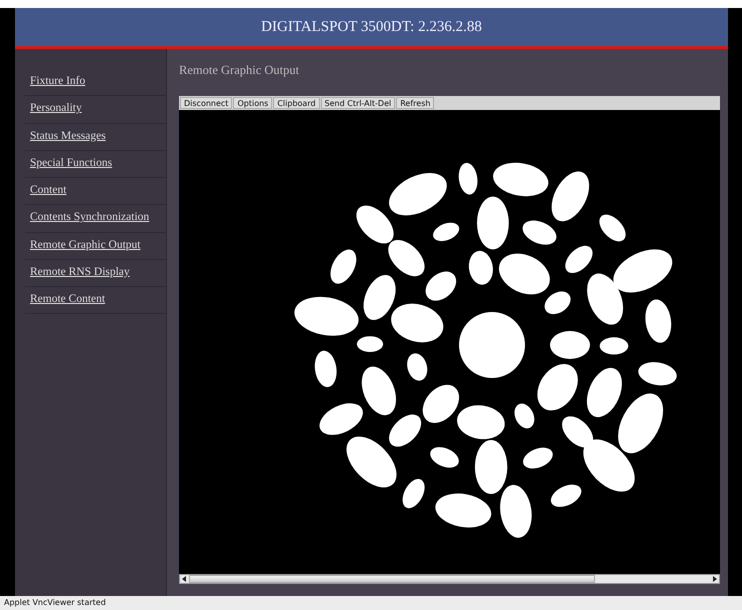  I want to click on sidebar-link: Personality, so click(95, 110).